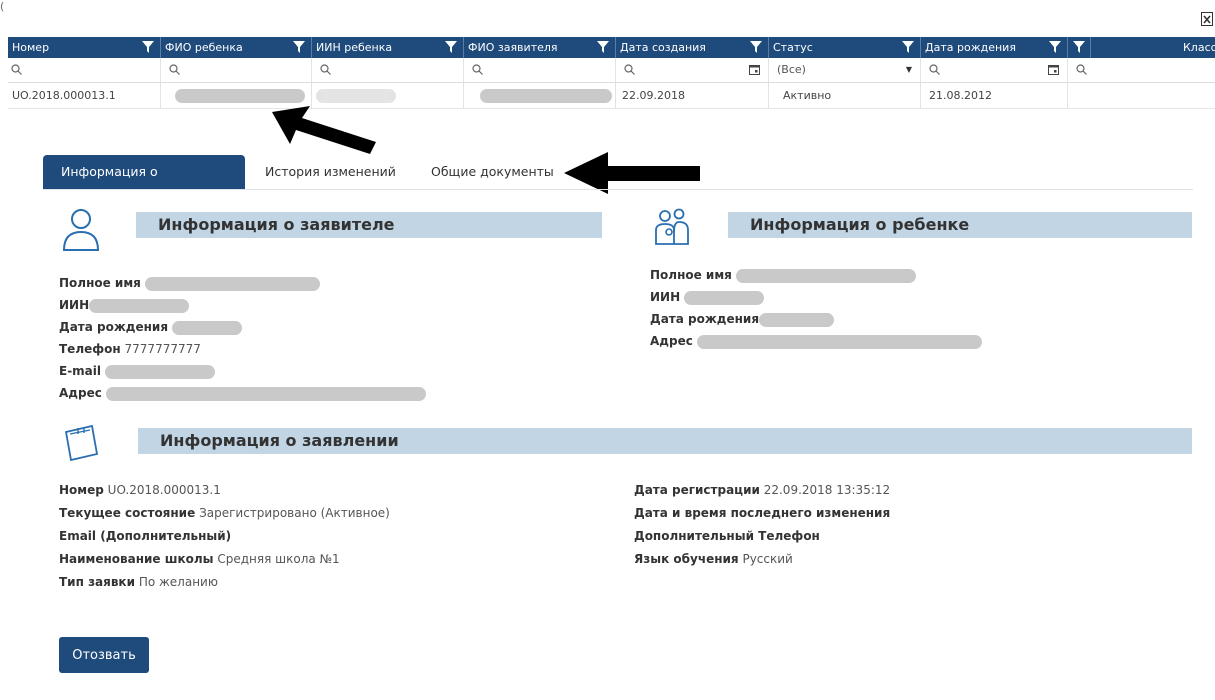 Image resolution: width=1215 pixels, height=700 pixels. I want to click on revoke-button: Отозвать, so click(104, 655).